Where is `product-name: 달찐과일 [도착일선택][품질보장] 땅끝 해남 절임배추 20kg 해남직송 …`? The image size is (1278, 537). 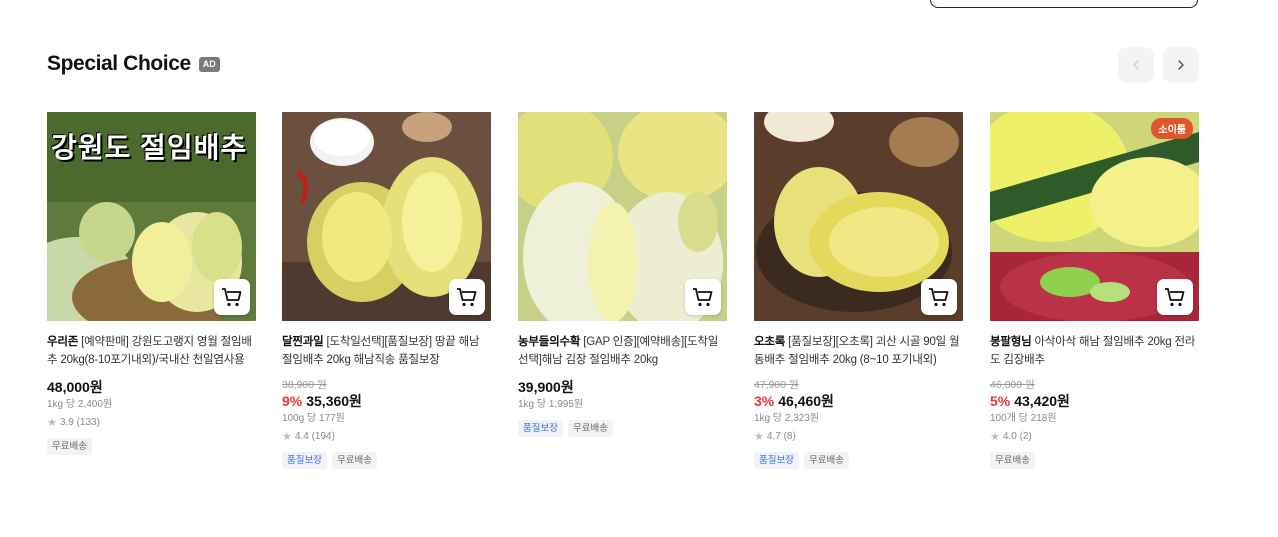 product-name: 달찐과일 [도착일선택][품질보장] 땅끝 해남 절임배추 20kg 해남직송 … is located at coordinates (386, 351).